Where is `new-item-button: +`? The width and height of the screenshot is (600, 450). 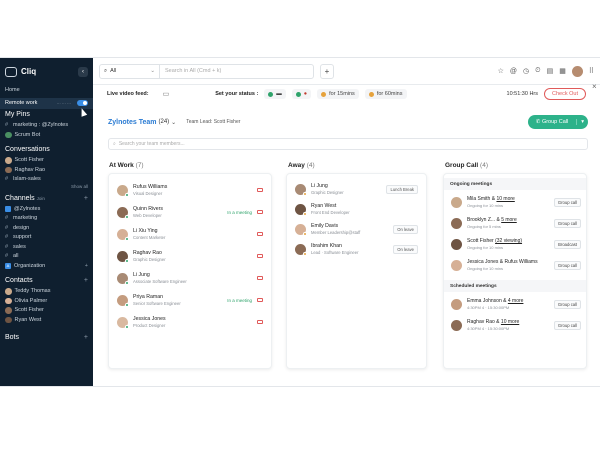 new-item-button: + is located at coordinates (327, 71).